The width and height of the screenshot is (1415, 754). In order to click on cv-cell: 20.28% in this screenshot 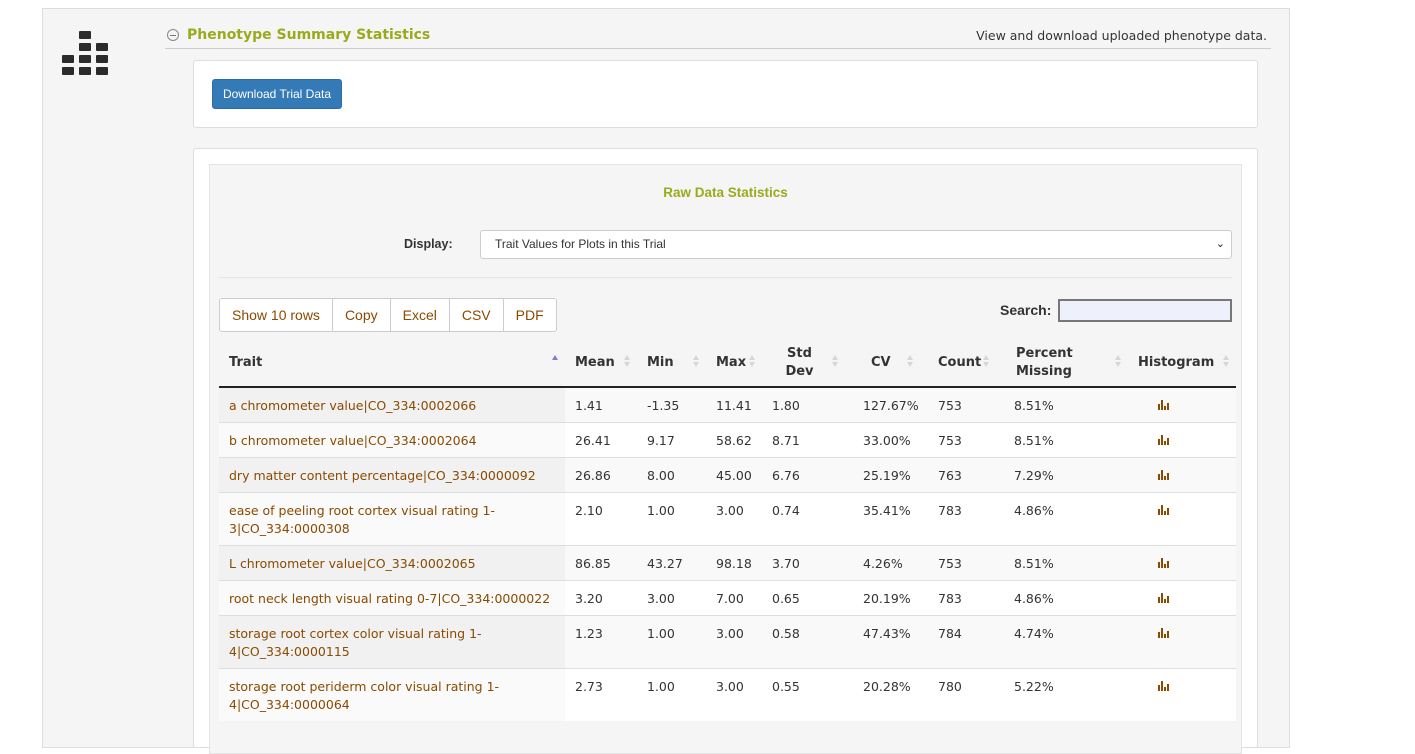, I will do `click(882, 694)`.